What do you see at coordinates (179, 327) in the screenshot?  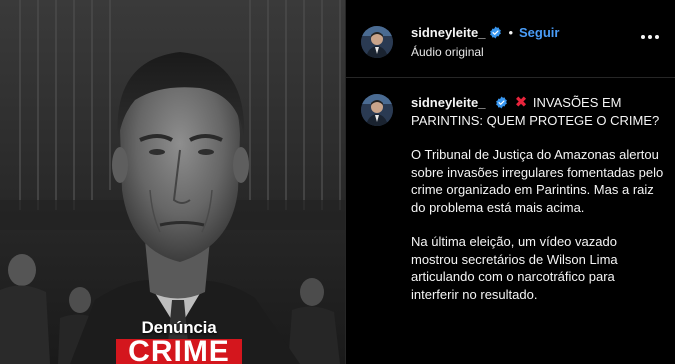 I see `tag-line-denuncia: Denúncia` at bounding box center [179, 327].